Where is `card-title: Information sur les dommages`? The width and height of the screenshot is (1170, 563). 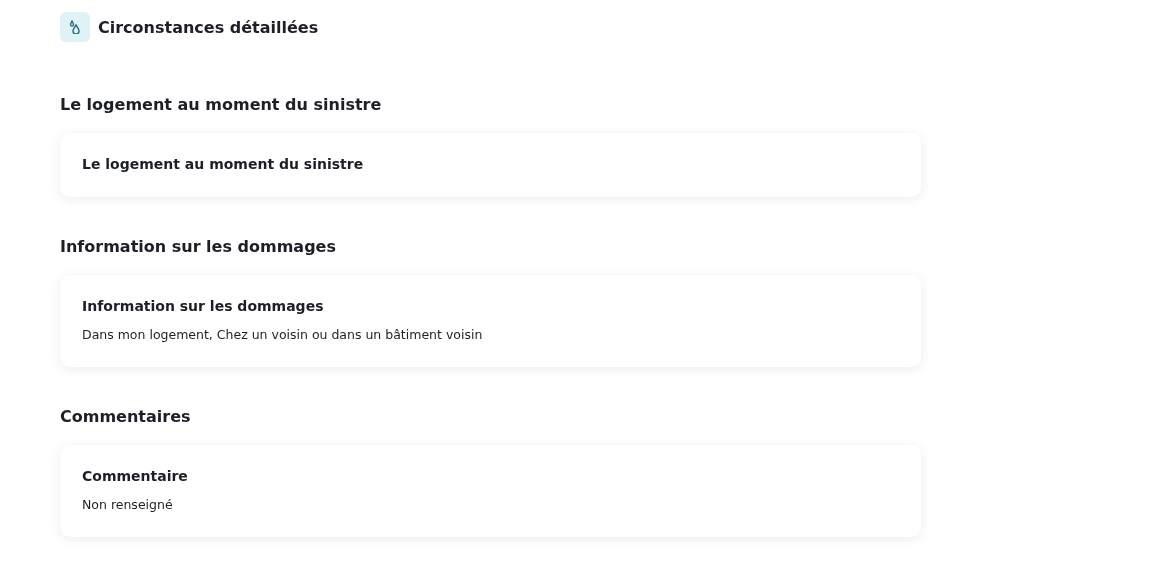 card-title: Information sur les dommages is located at coordinates (203, 306).